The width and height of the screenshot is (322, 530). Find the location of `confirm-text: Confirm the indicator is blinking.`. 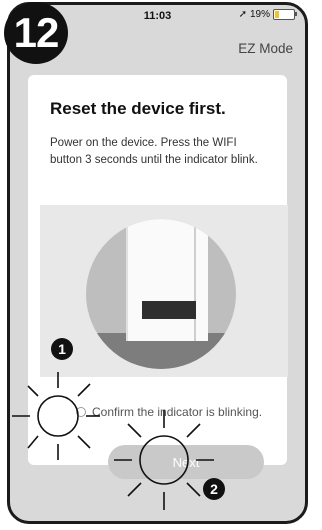

confirm-text: Confirm the indicator is blinking. is located at coordinates (177, 412).